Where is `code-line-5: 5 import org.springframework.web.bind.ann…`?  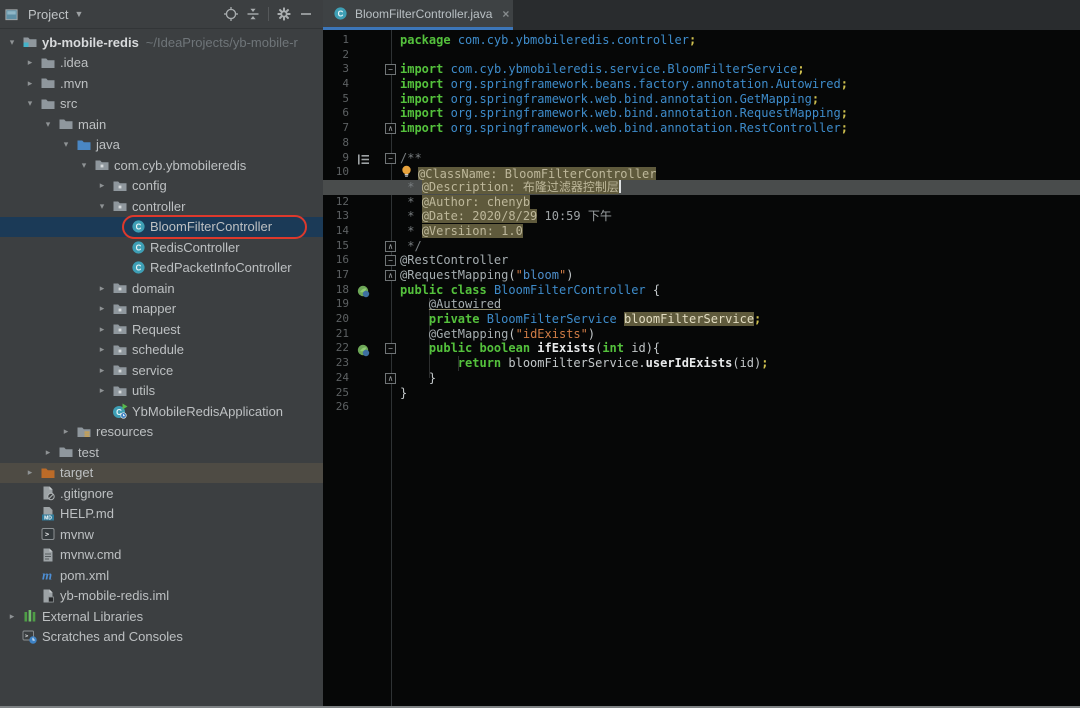 code-line-5: 5 import org.springframework.web.bind.ann… is located at coordinates (701, 99).